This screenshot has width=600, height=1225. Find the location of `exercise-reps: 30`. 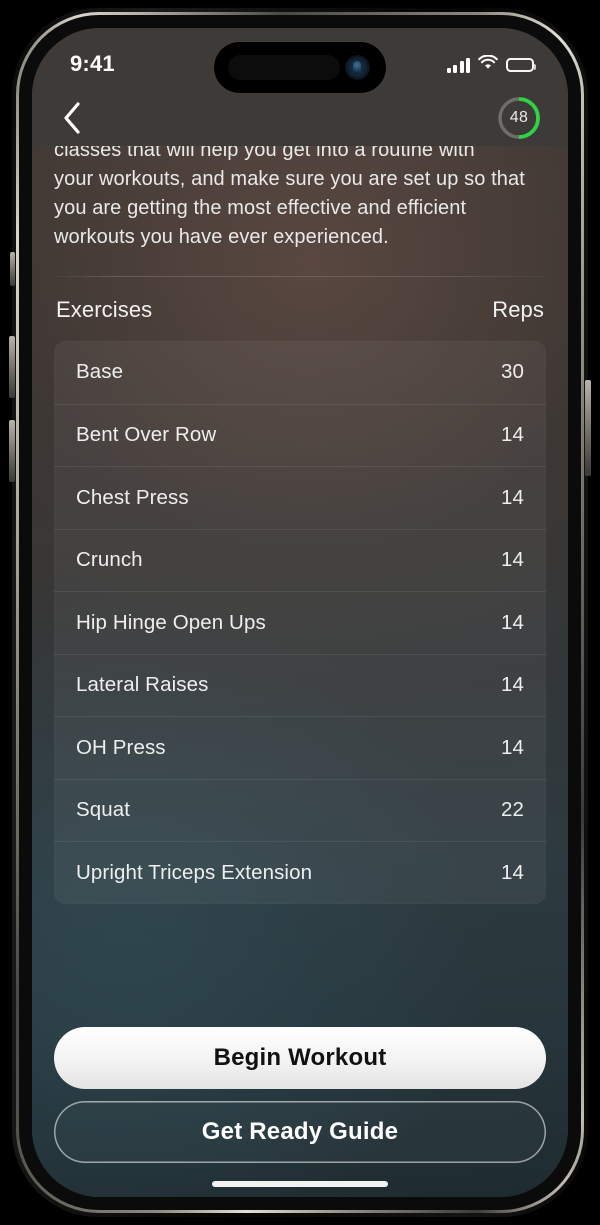

exercise-reps: 30 is located at coordinates (512, 372).